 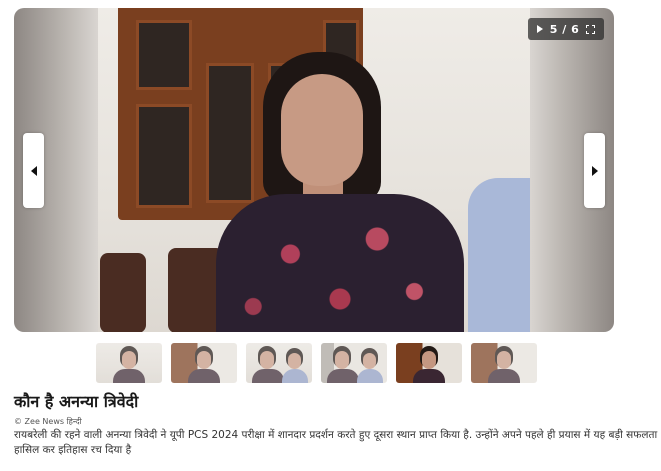 I want to click on image-credit: © Zee News हिन्दी, so click(x=48, y=421).